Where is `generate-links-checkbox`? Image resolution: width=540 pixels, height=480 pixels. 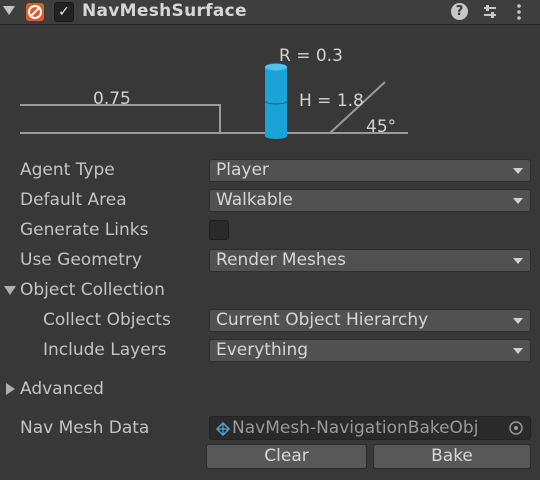 generate-links-checkbox is located at coordinates (219, 230).